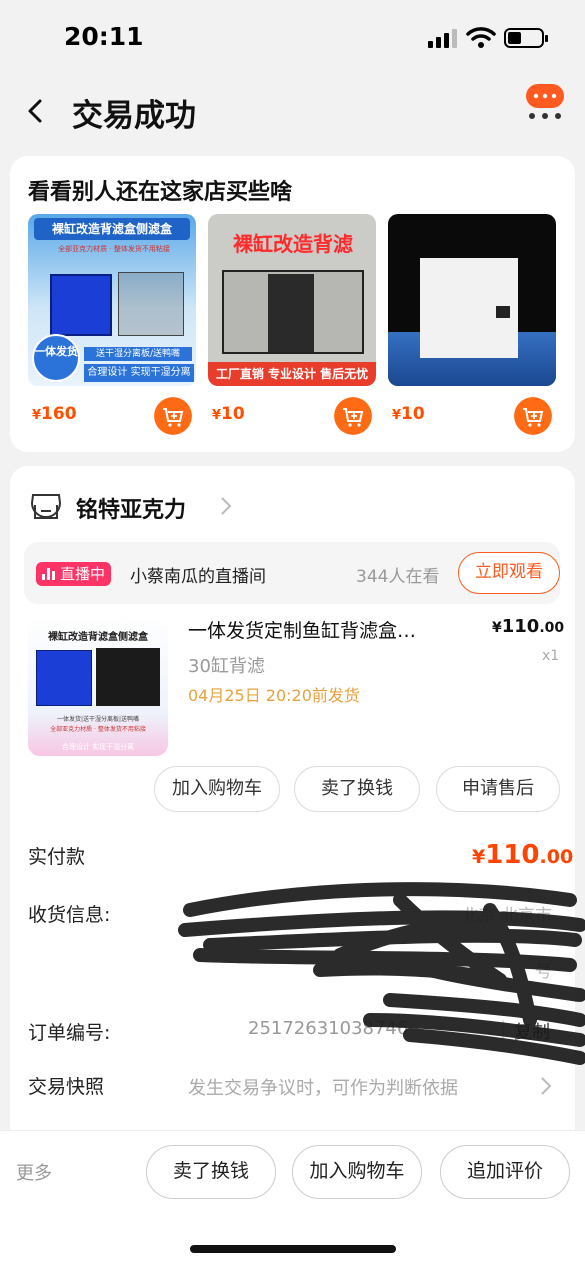 The width and height of the screenshot is (585, 1266). Describe the element at coordinates (36, 111) in the screenshot. I see `back-arrow-icon` at that location.